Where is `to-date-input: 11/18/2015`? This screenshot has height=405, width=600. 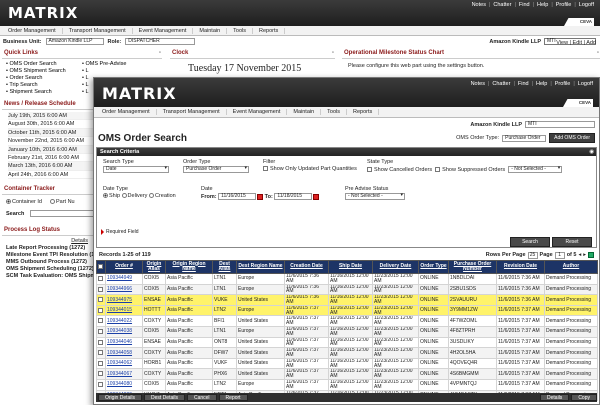
to-date-input: 11/18/2015 is located at coordinates (293, 196).